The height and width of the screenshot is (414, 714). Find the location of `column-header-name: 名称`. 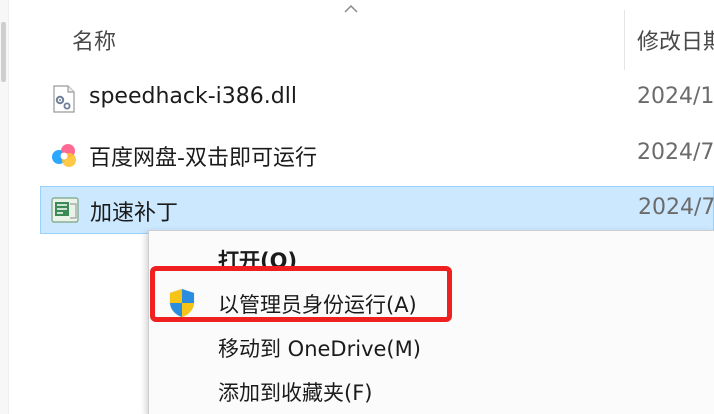

column-header-name: 名称 is located at coordinates (94, 40).